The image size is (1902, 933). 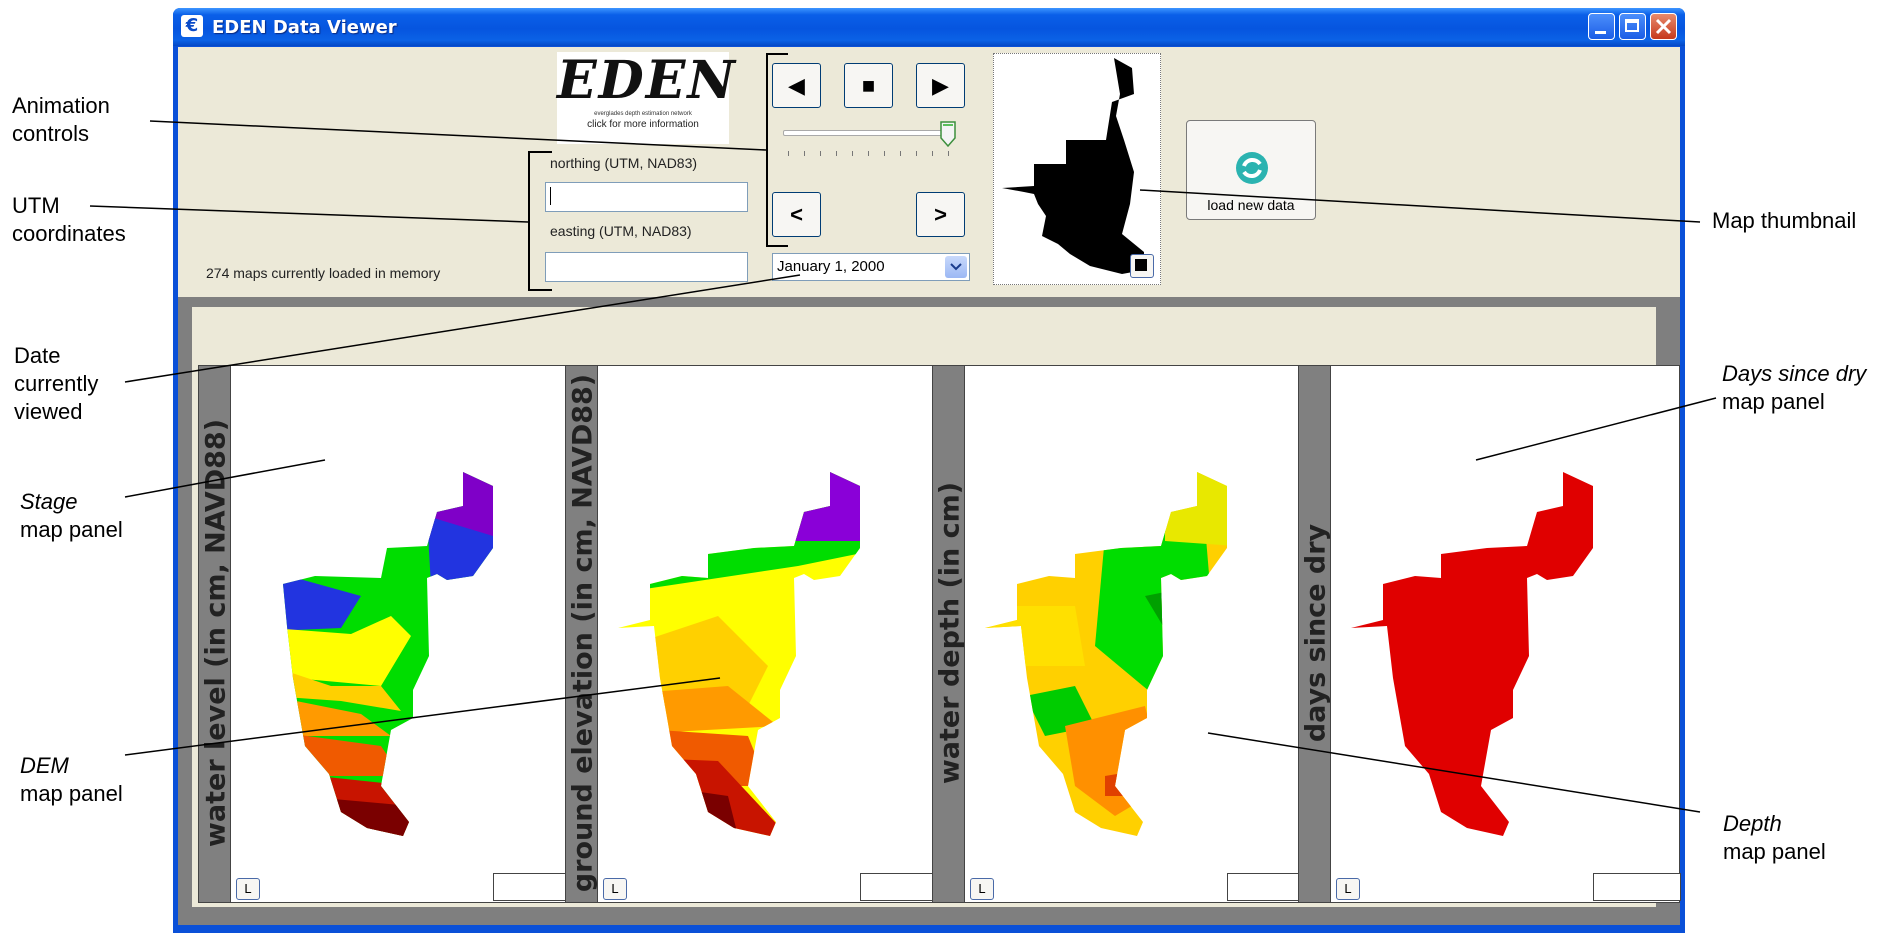 What do you see at coordinates (69, 219) in the screenshot?
I see `annotation-utm: UTM coordinates` at bounding box center [69, 219].